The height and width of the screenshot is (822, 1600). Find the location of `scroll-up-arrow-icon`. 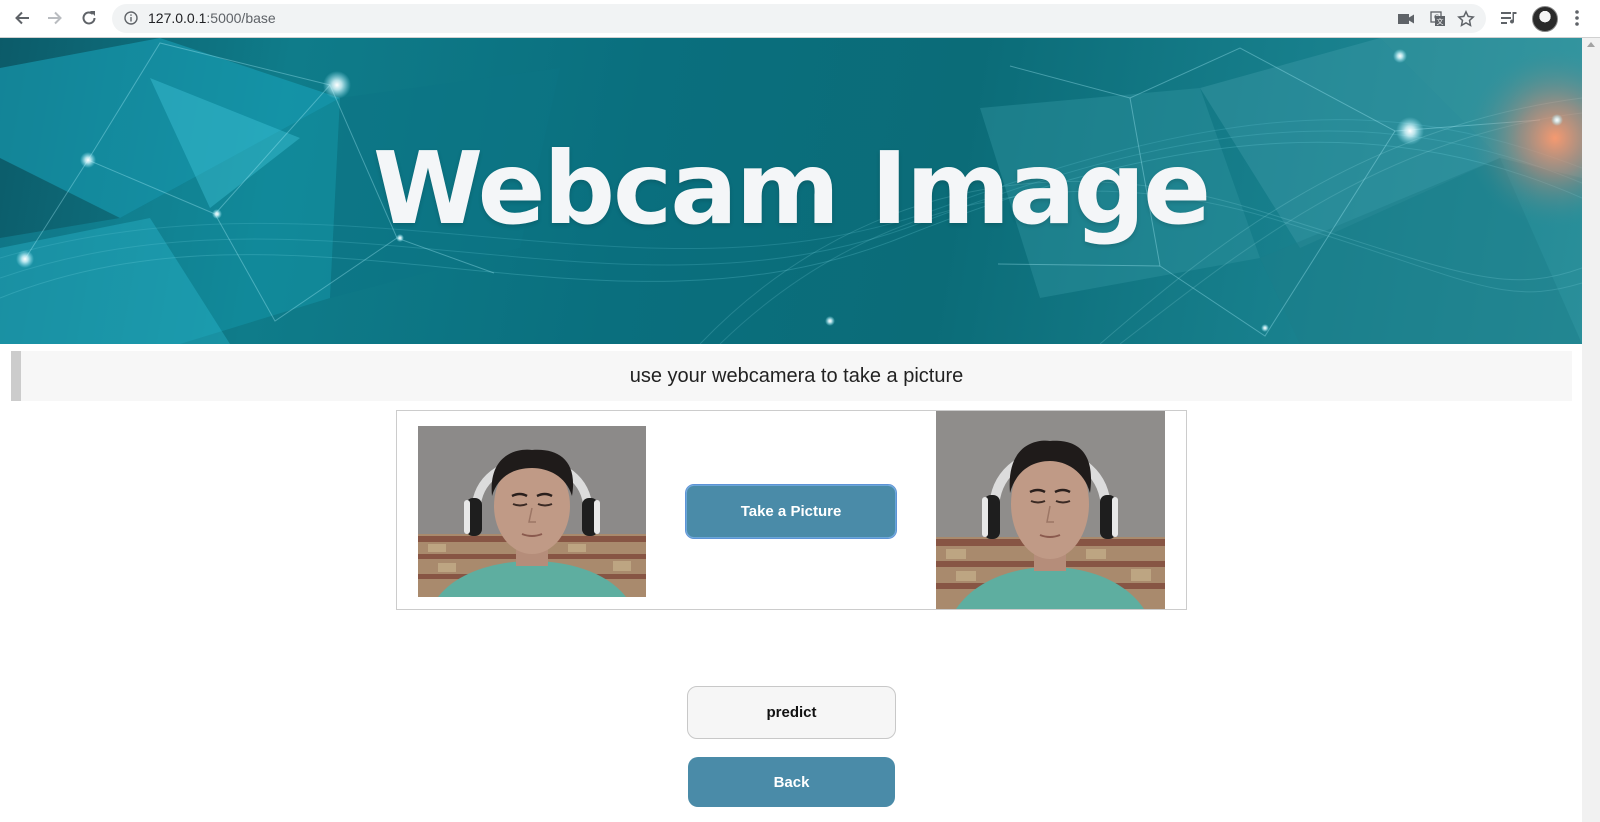

scroll-up-arrow-icon is located at coordinates (1591, 44).